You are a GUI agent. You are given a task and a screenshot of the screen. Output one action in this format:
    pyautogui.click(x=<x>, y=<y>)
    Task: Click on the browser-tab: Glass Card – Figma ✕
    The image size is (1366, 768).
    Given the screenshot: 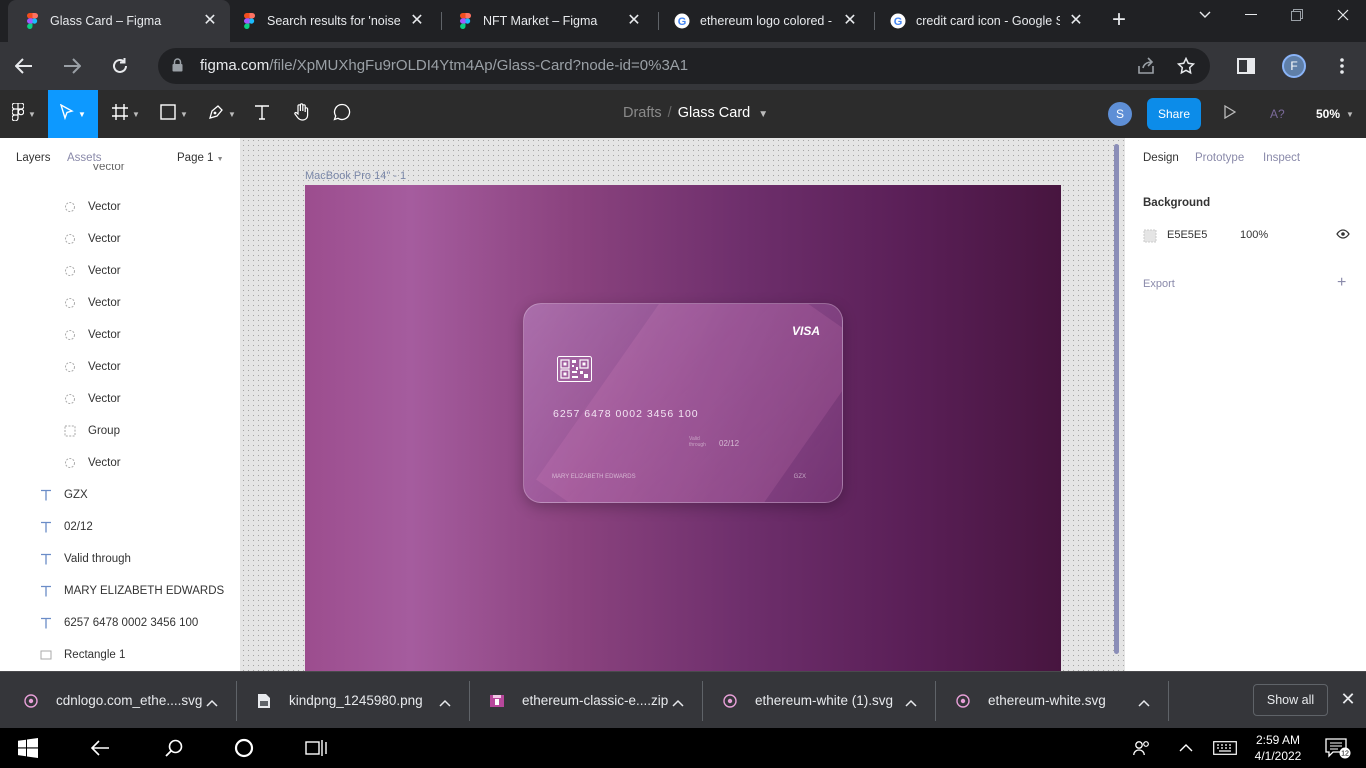 What is the action you would take?
    pyautogui.click(x=119, y=21)
    